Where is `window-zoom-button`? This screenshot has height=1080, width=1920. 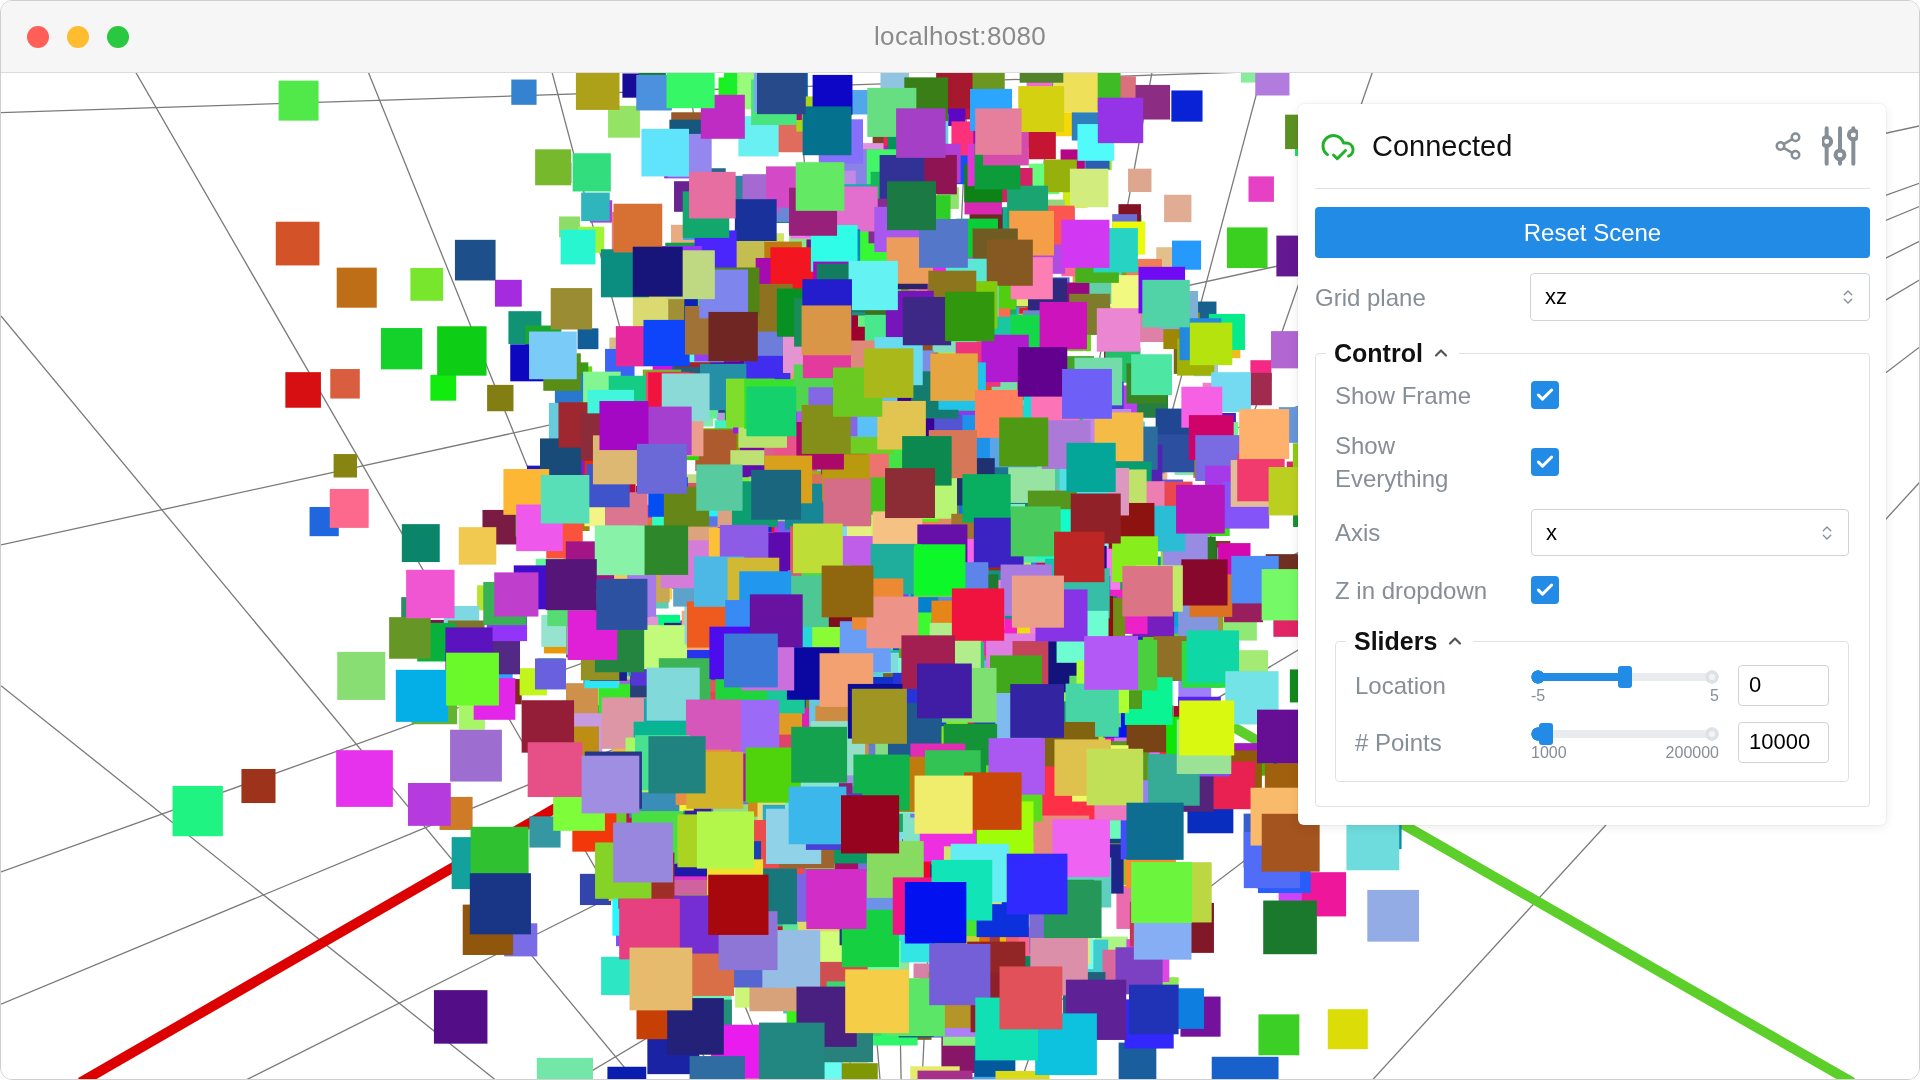
window-zoom-button is located at coordinates (118, 36).